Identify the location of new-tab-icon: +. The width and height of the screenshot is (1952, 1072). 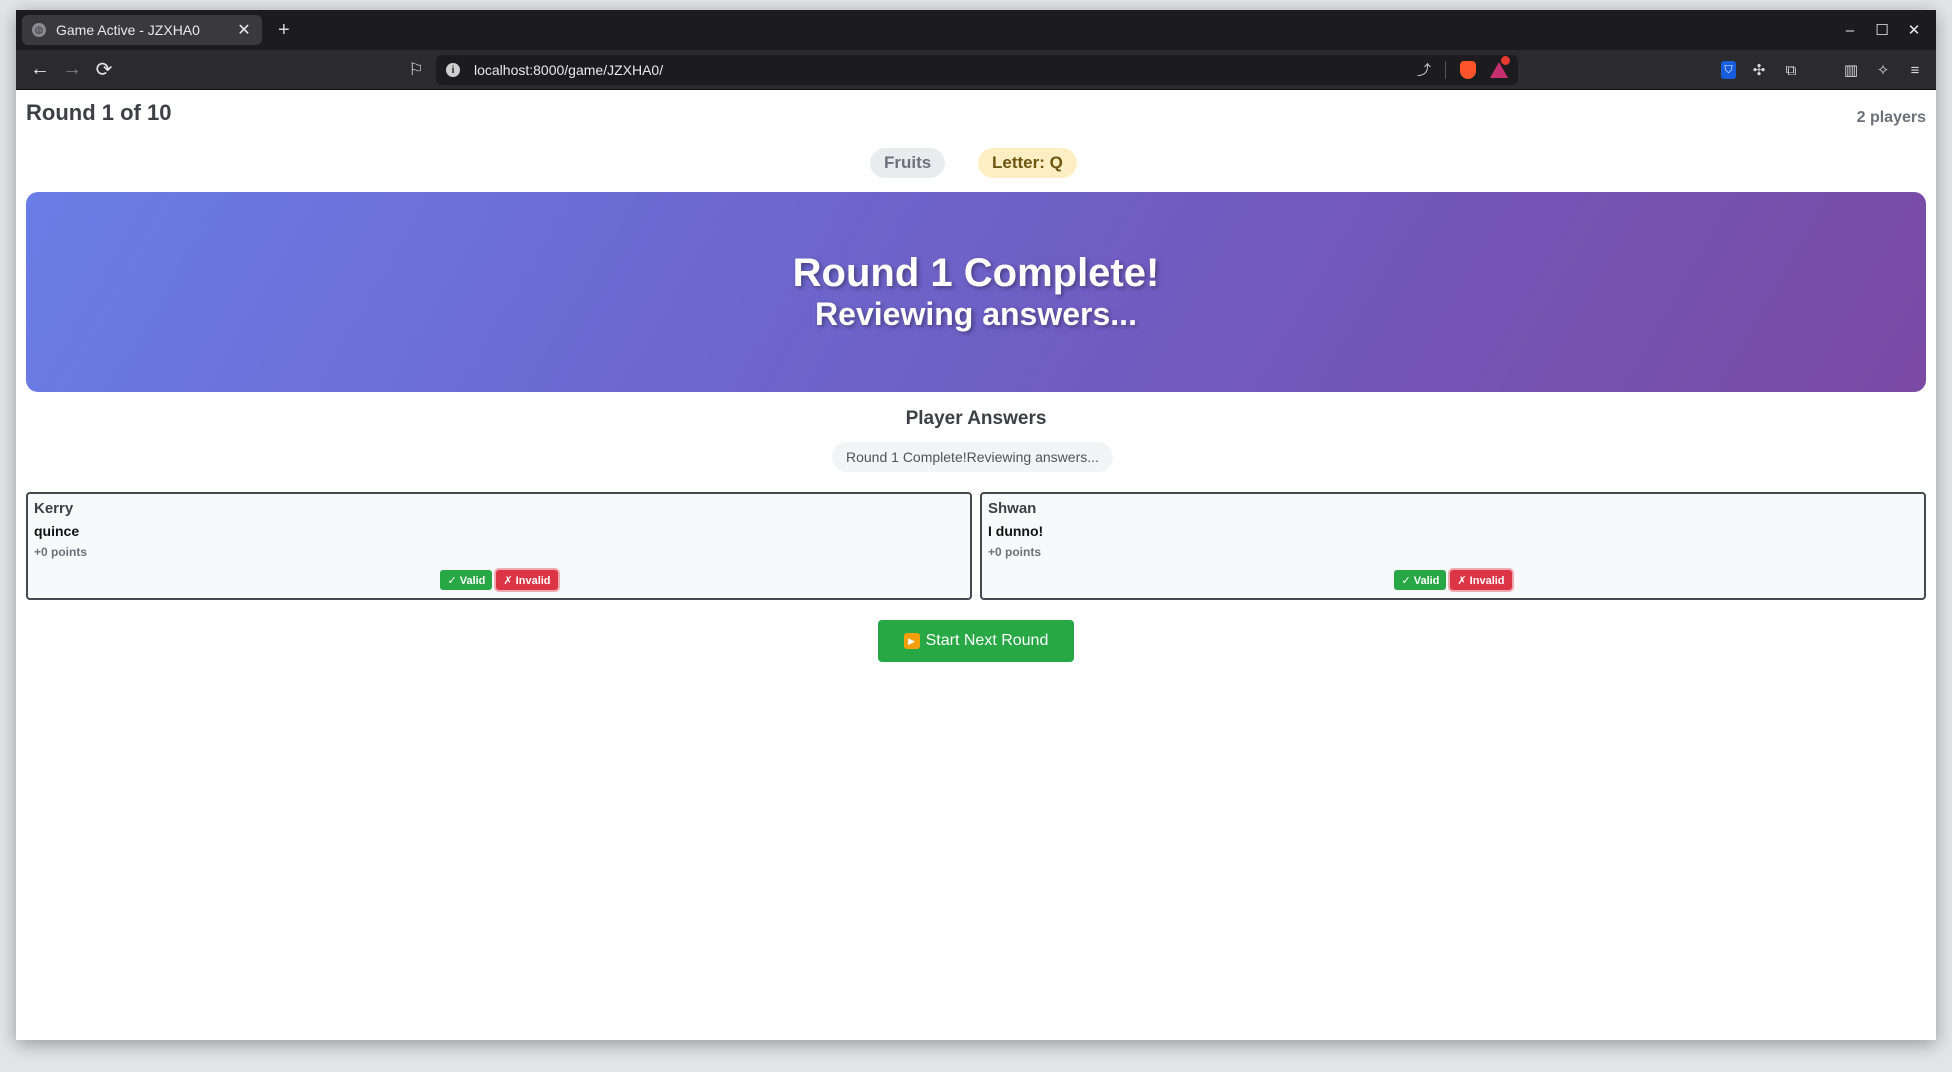
(284, 30).